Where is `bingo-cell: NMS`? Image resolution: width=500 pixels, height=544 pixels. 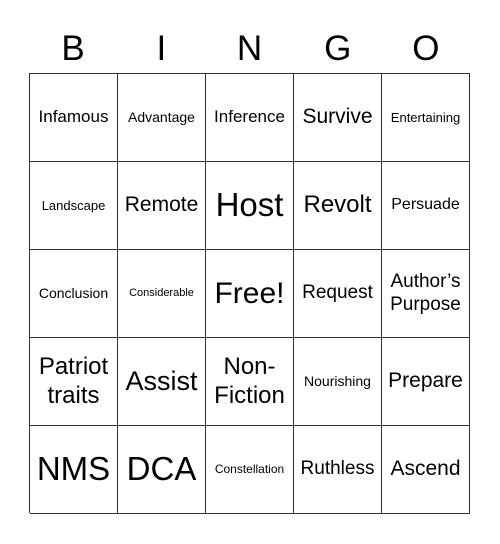 bingo-cell: NMS is located at coordinates (74, 470).